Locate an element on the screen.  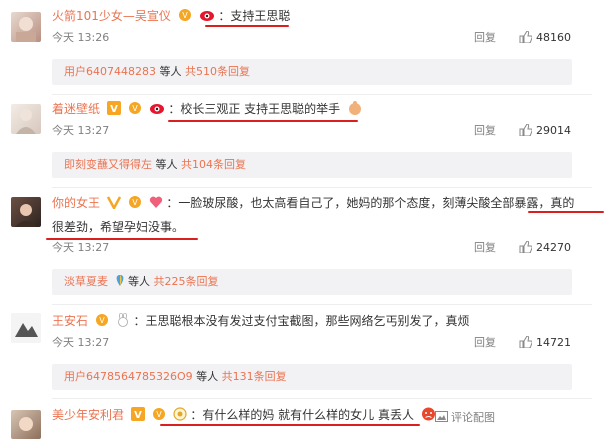
username: 着迷壁纸 is located at coordinates (76, 109).